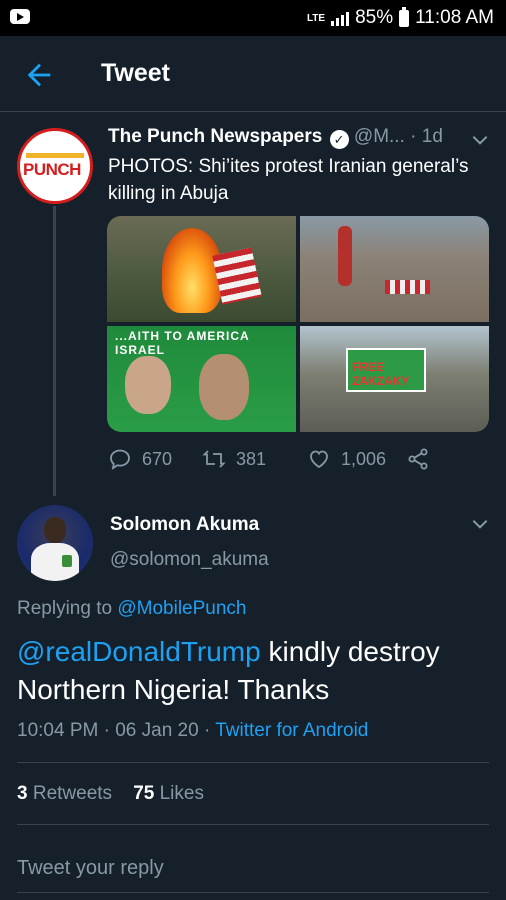 Image resolution: width=506 pixels, height=900 pixels. What do you see at coordinates (253, 18) in the screenshot?
I see `status-bar: LTE 85% 11:08 AM` at bounding box center [253, 18].